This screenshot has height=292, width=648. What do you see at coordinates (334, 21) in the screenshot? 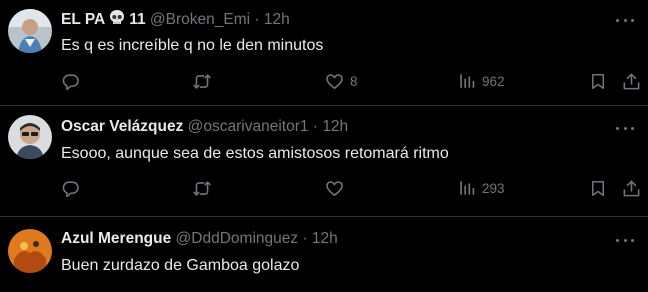
I see `tweet-header: EL PA 11 @Broken_Emi · 12h` at bounding box center [334, 21].